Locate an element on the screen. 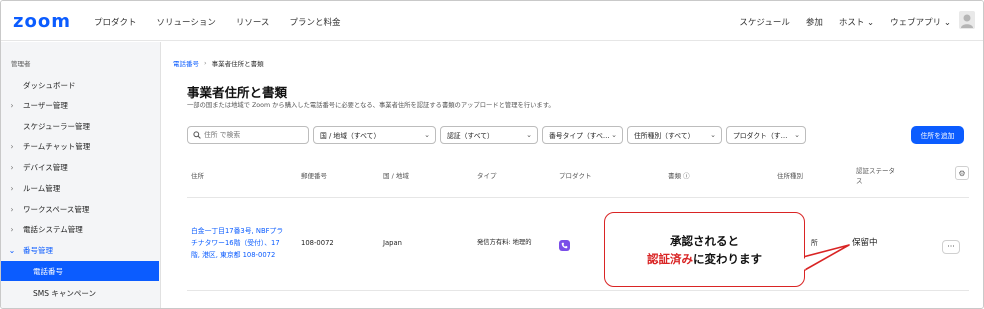 This screenshot has width=984, height=309. sidebar-item-label: 番号管理 is located at coordinates (38, 250).